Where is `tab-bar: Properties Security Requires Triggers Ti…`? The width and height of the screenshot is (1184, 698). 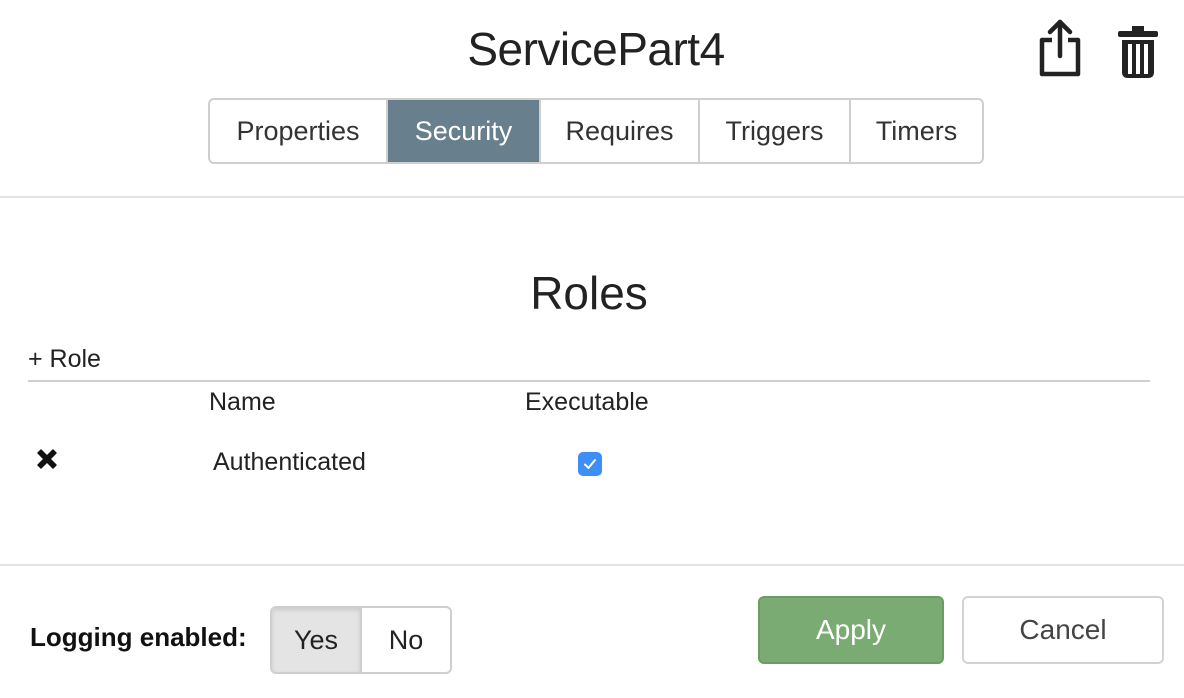 tab-bar: Properties Security Requires Triggers Ti… is located at coordinates (596, 131).